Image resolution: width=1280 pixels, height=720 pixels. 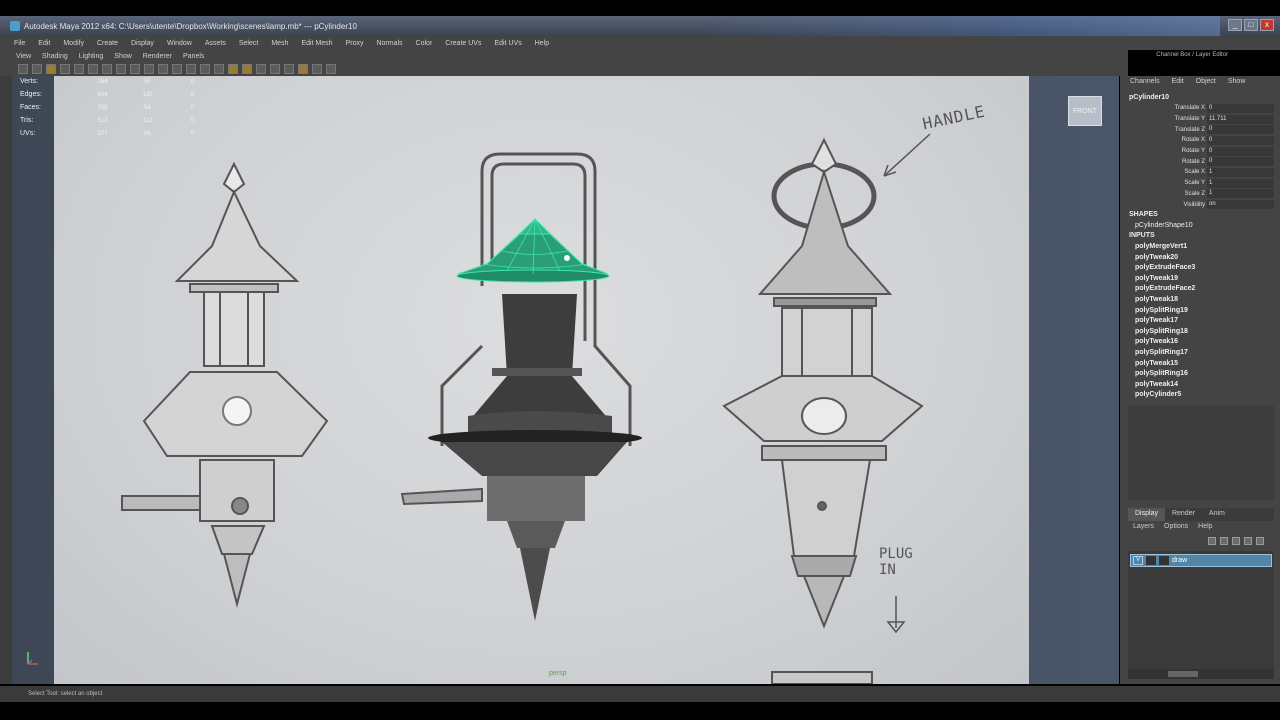 What do you see at coordinates (1149, 97) in the screenshot?
I see `selected-object-name: pCylinder10` at bounding box center [1149, 97].